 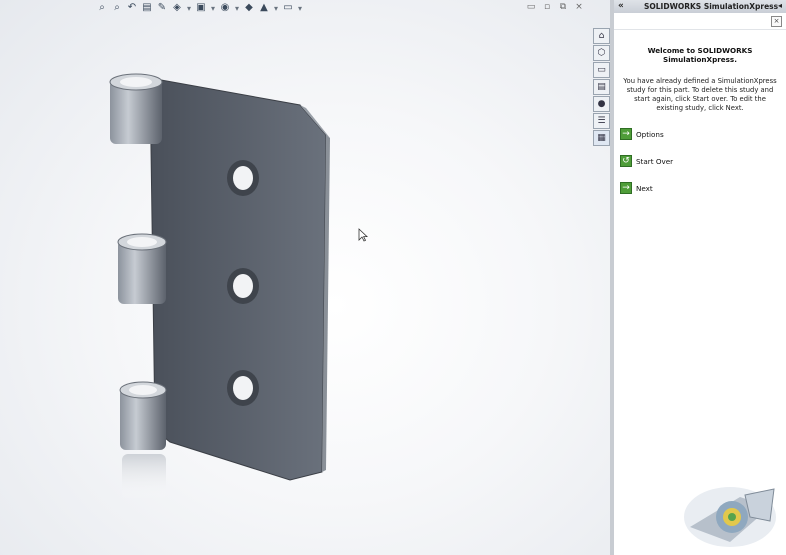 I want to click on hide-show-items-icon: ◉, so click(x=225, y=8).